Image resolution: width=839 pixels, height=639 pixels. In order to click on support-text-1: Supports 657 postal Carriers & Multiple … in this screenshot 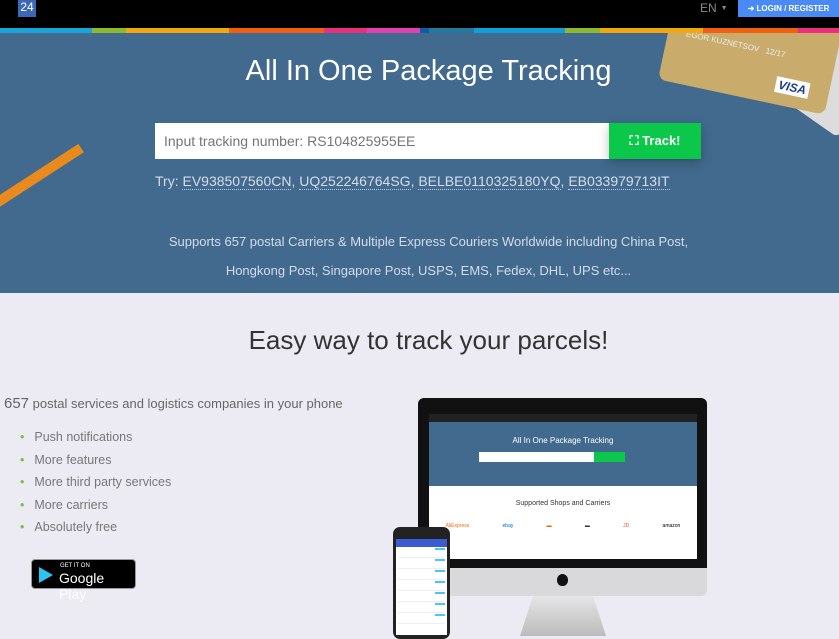, I will do `click(428, 241)`.